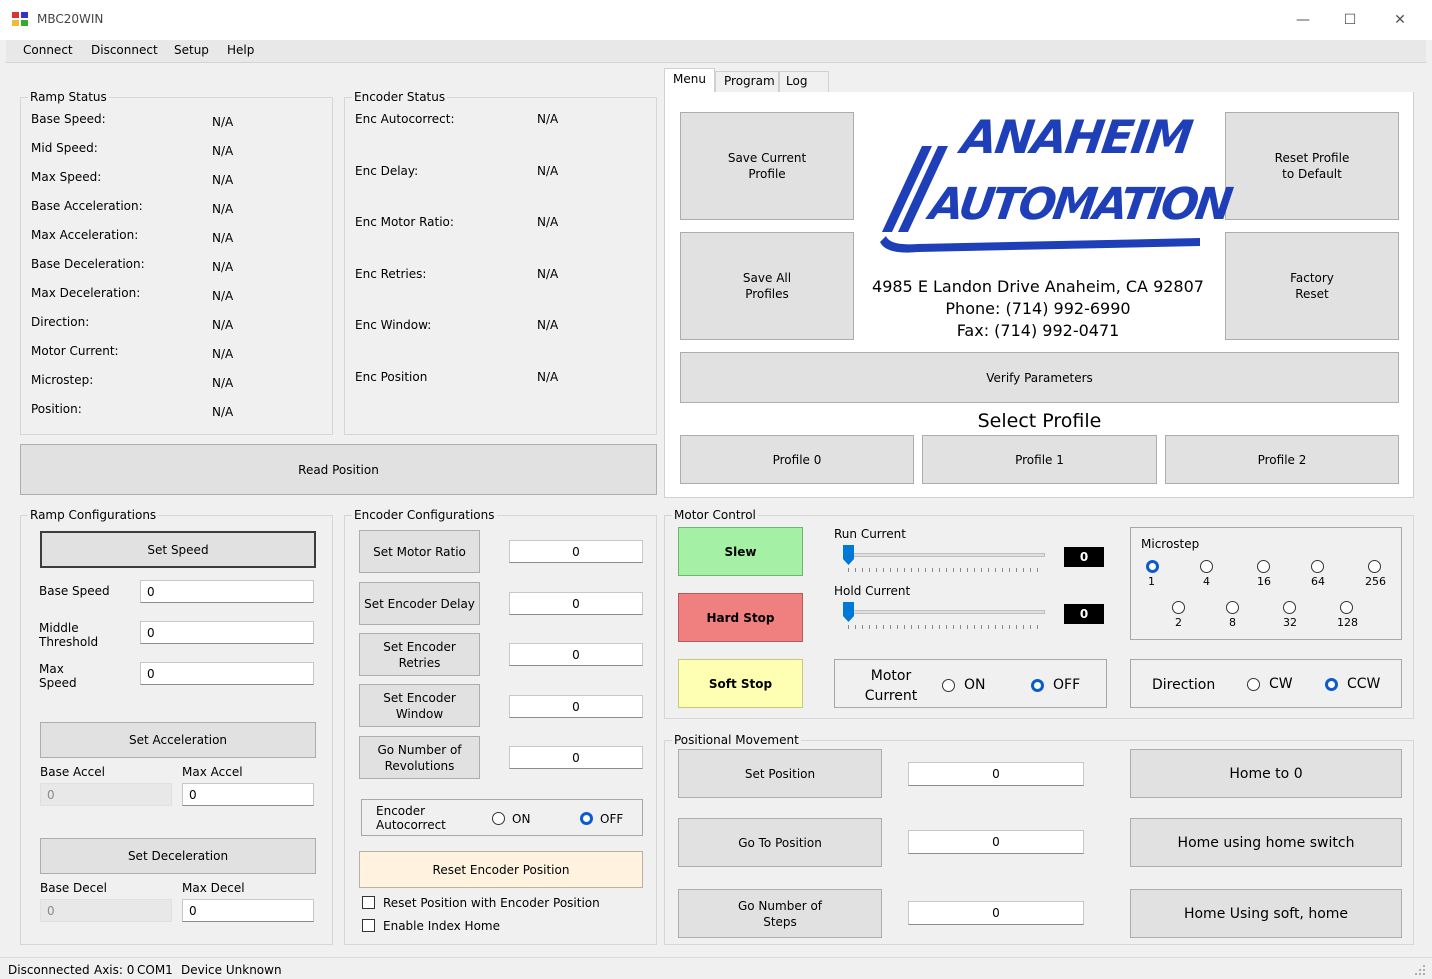  Describe the element at coordinates (72, 772) in the screenshot. I see `base-accel-label: Base Accel` at that location.